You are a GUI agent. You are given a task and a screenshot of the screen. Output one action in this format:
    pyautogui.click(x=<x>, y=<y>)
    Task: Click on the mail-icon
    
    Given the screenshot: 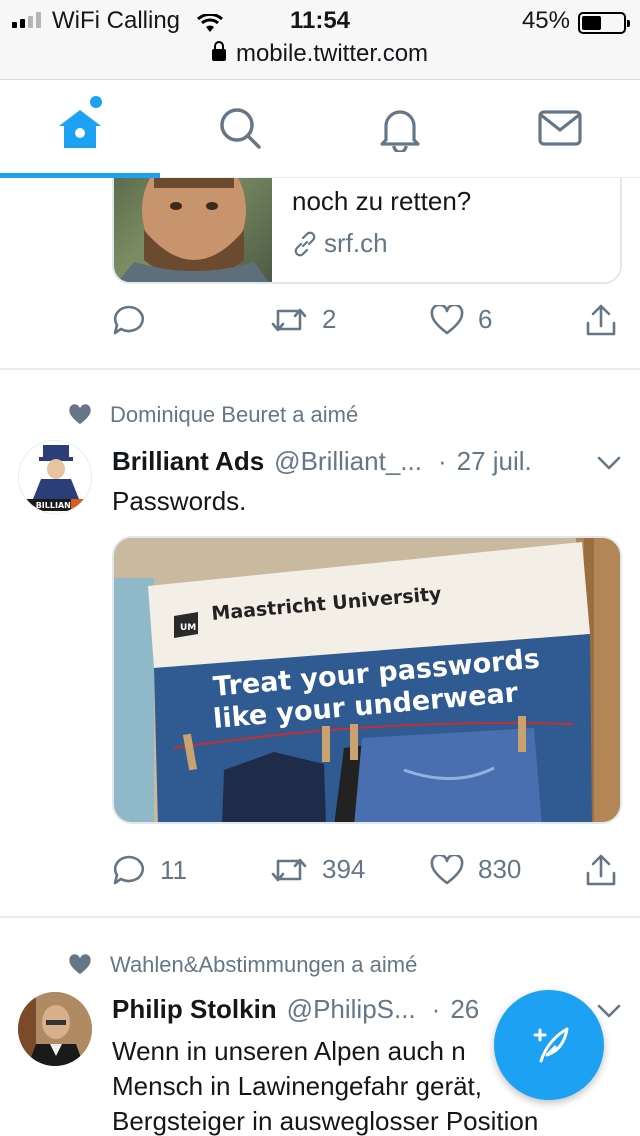 What is the action you would take?
    pyautogui.click(x=560, y=128)
    